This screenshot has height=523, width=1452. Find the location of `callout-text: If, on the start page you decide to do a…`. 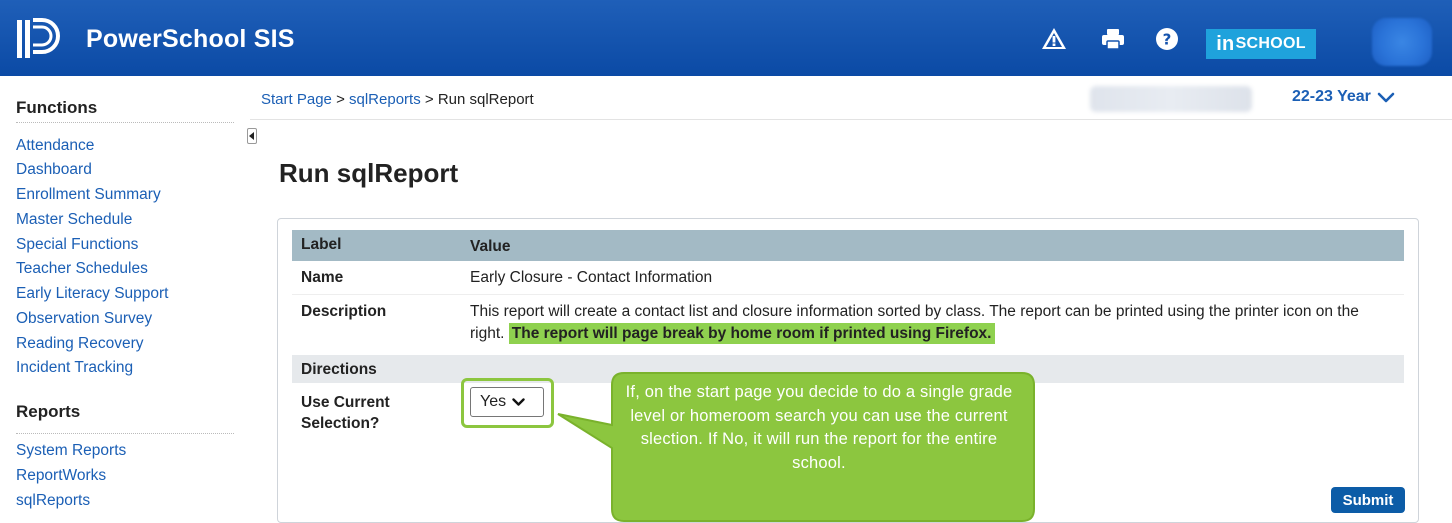

callout-text: If, on the start page you decide to do a… is located at coordinates (819, 427).